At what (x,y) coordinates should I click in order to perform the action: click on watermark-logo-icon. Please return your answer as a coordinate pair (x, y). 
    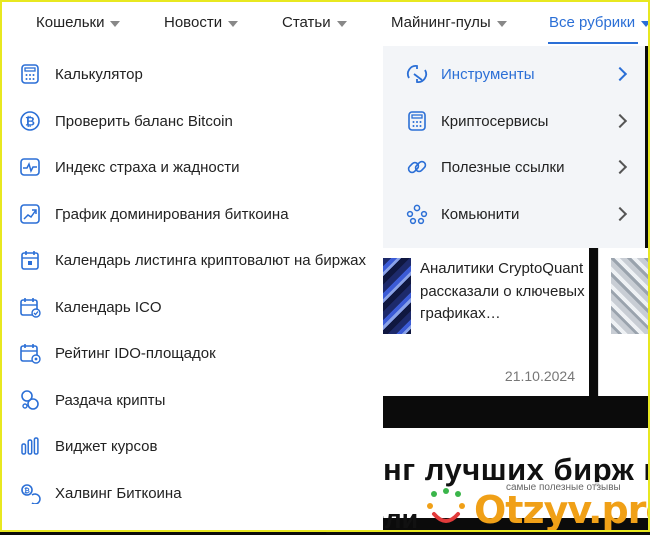
    Looking at the image, I should click on (446, 505).